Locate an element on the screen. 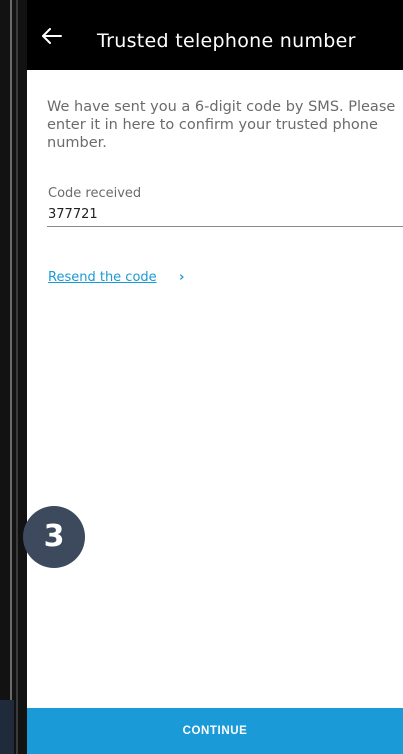 This screenshot has height=754, width=403. left-rail is located at coordinates (11, 377).